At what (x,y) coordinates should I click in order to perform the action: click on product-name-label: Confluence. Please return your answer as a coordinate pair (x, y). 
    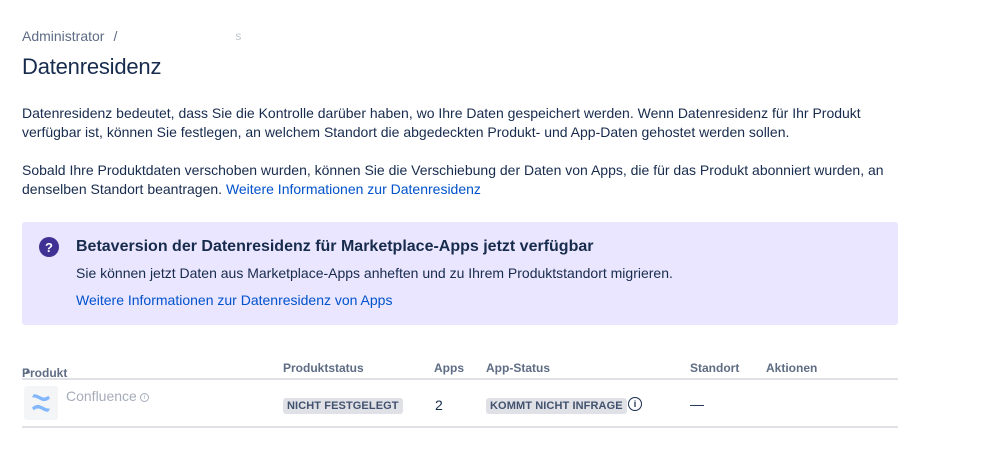
    Looking at the image, I should click on (101, 396).